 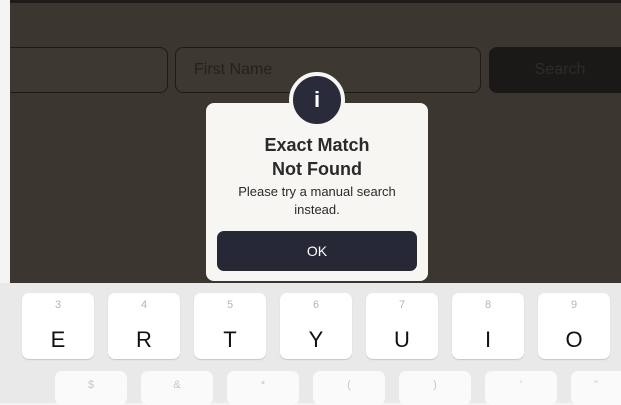 I want to click on key-hint: 8, so click(x=488, y=305).